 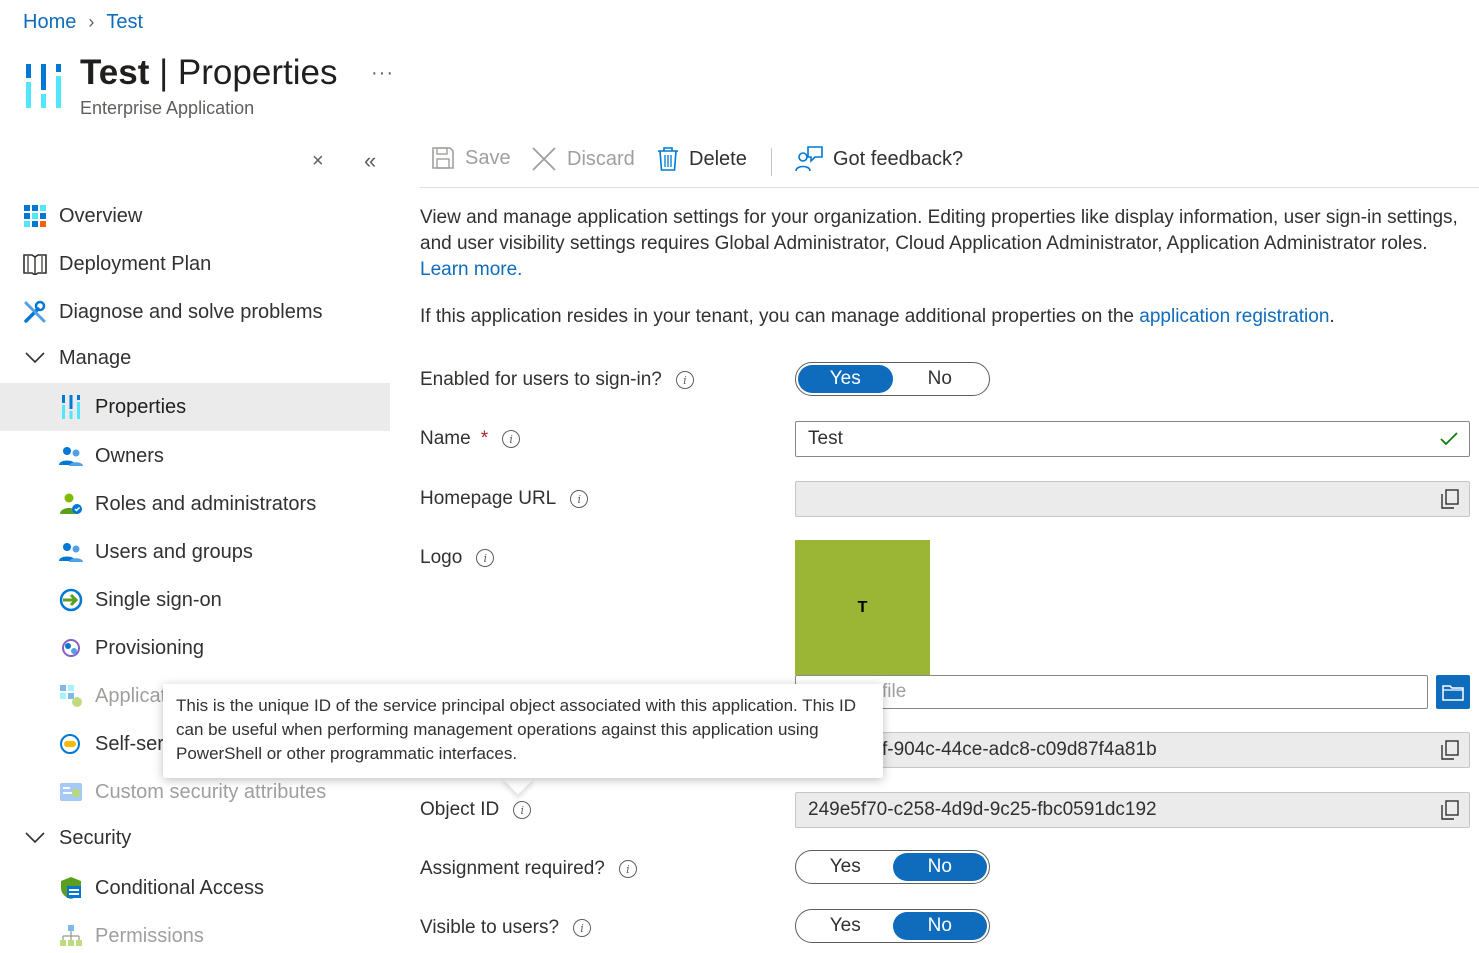 What do you see at coordinates (83, 22) in the screenshot?
I see `breadcrumb: Home › Test` at bounding box center [83, 22].